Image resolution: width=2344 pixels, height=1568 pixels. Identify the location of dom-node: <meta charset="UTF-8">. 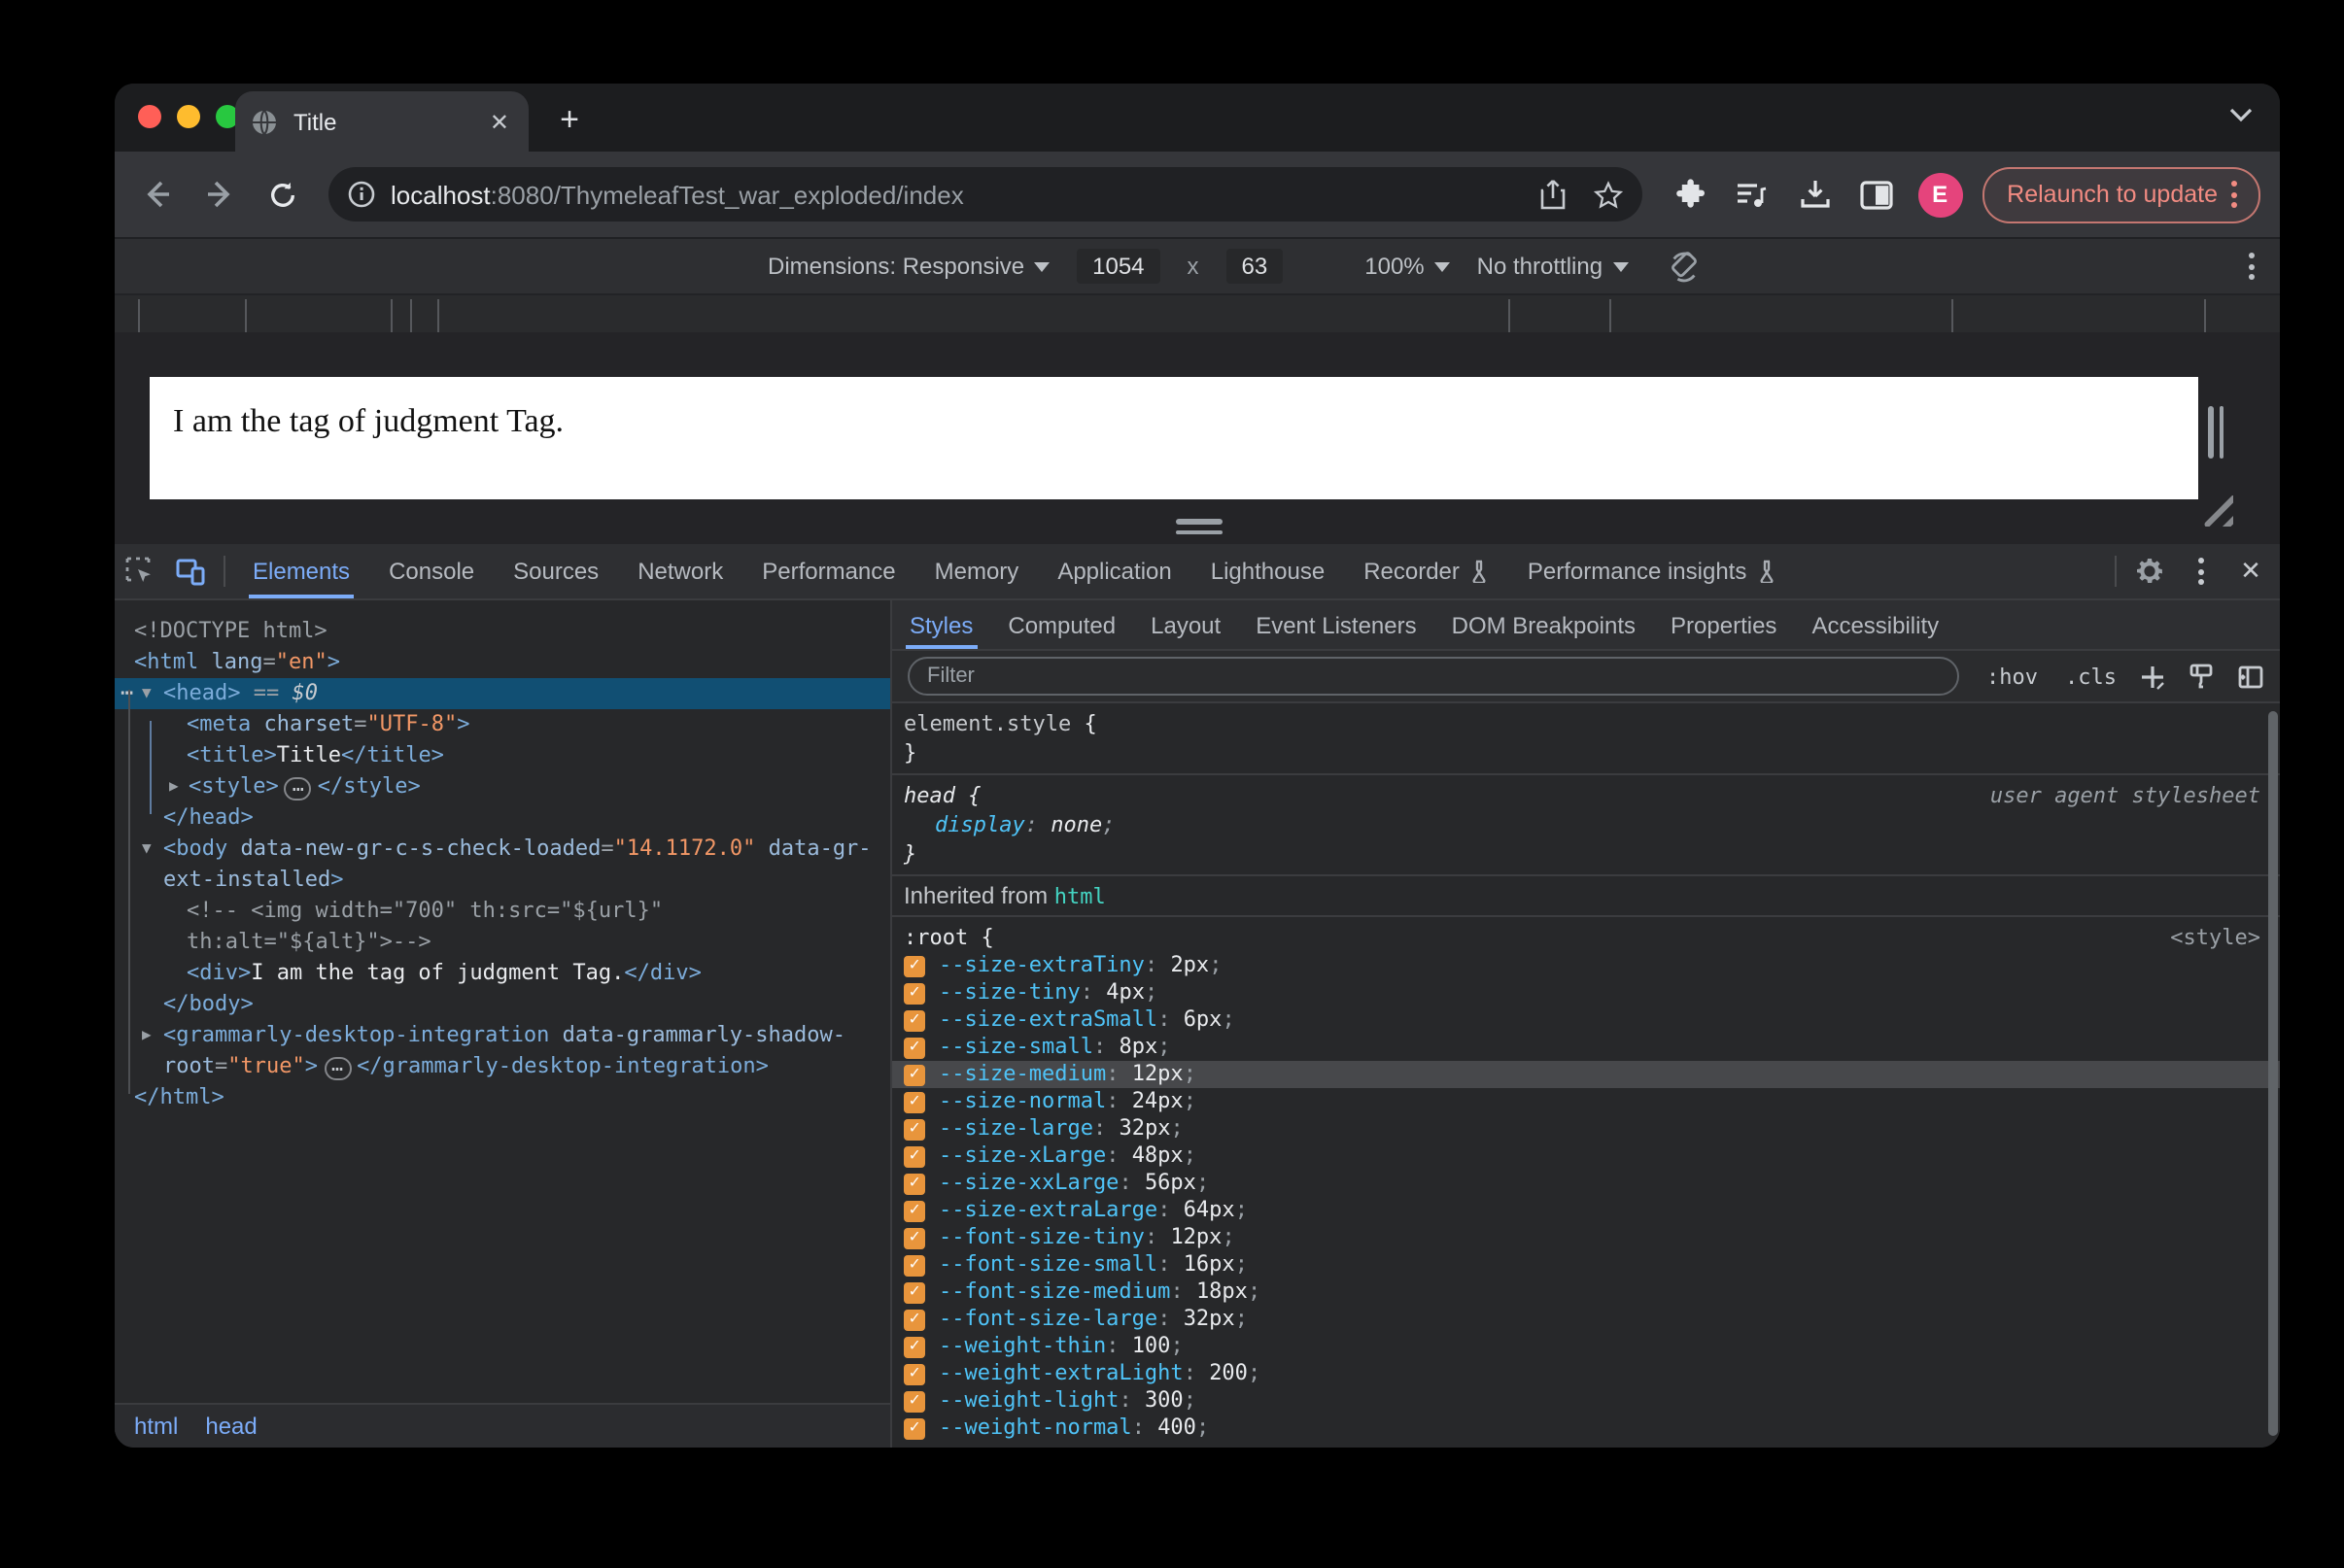
(503, 724).